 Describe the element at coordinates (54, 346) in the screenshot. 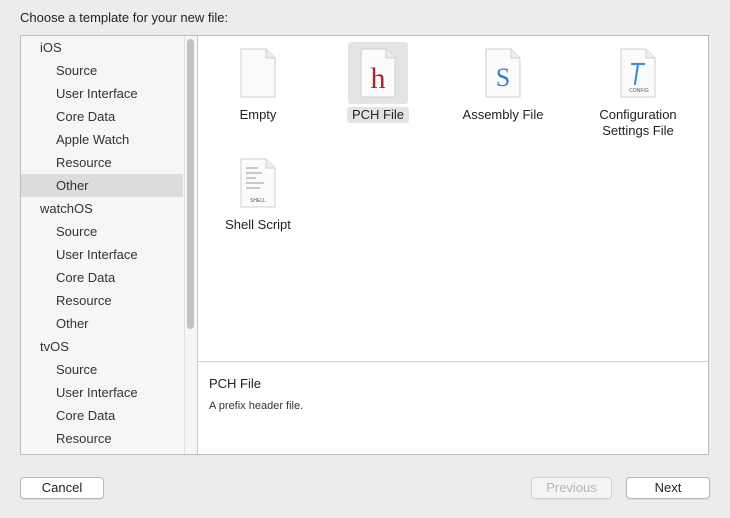

I see `sidebar-section-header: tvOS` at that location.